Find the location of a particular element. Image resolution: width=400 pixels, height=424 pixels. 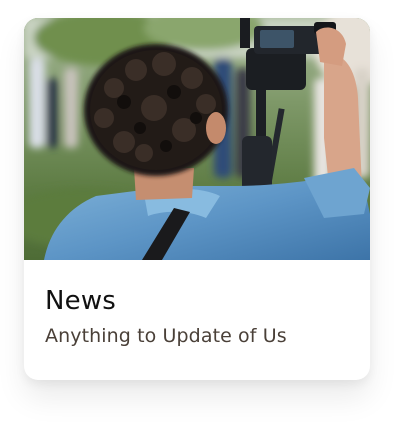

card-subtitle: Anything to Update of Us is located at coordinates (166, 336).